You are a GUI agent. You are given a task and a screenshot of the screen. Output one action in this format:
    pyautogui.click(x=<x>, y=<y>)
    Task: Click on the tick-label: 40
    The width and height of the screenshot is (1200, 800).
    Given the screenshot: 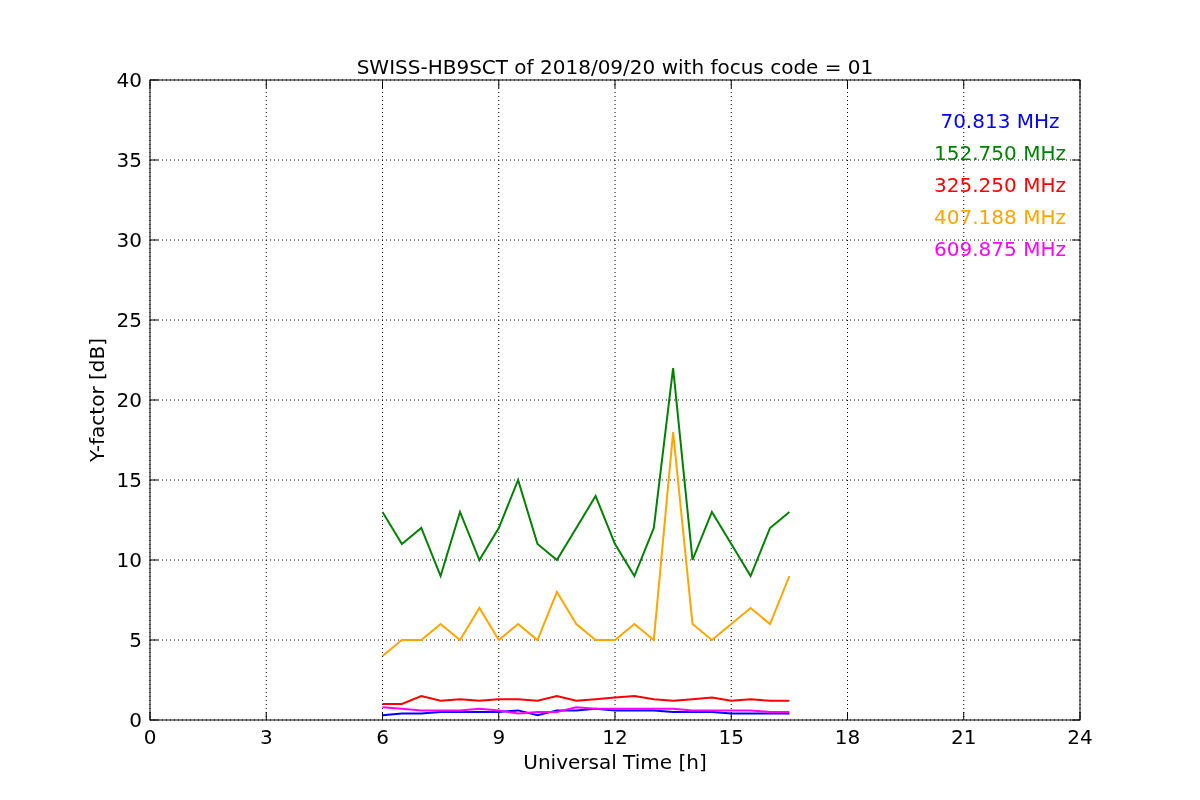 What is the action you would take?
    pyautogui.click(x=129, y=80)
    